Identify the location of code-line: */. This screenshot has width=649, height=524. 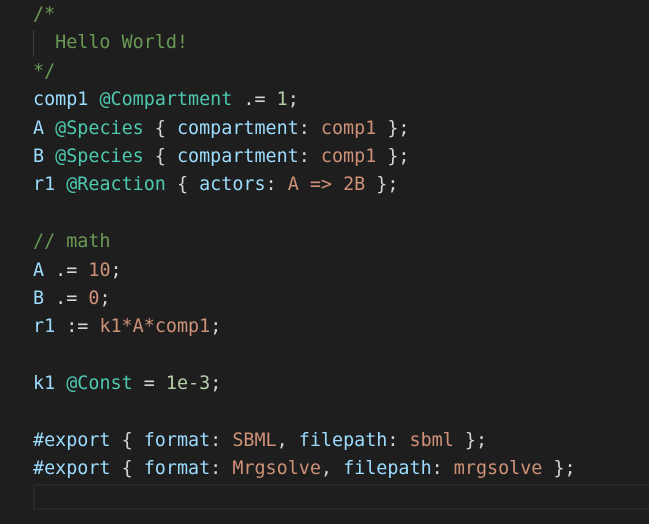
(44, 72).